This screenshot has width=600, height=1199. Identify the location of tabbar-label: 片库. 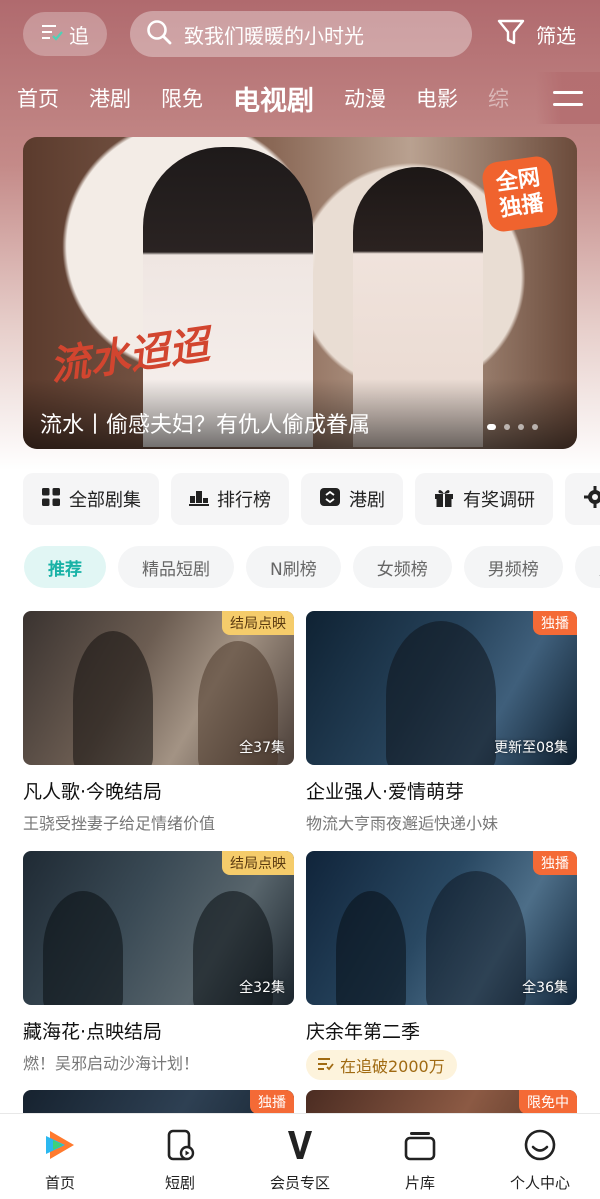
(419, 1183).